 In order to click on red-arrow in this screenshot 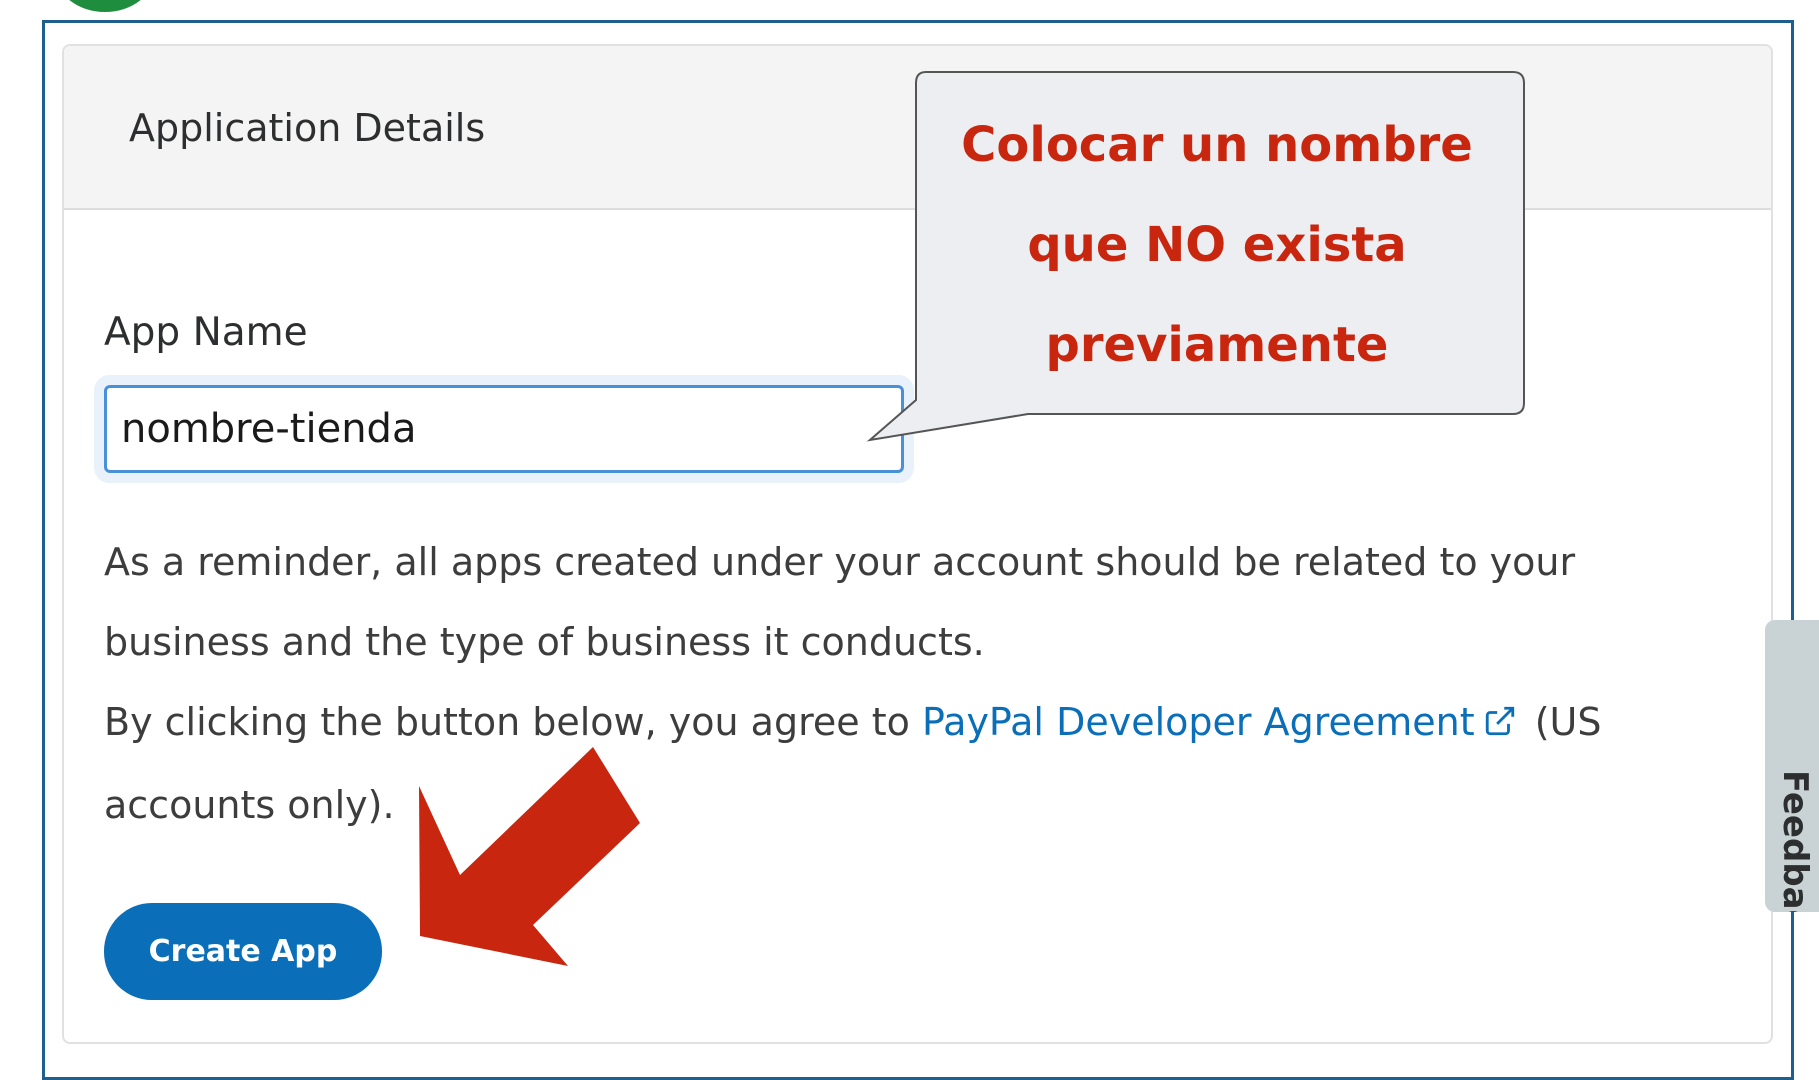, I will do `click(529, 856)`.